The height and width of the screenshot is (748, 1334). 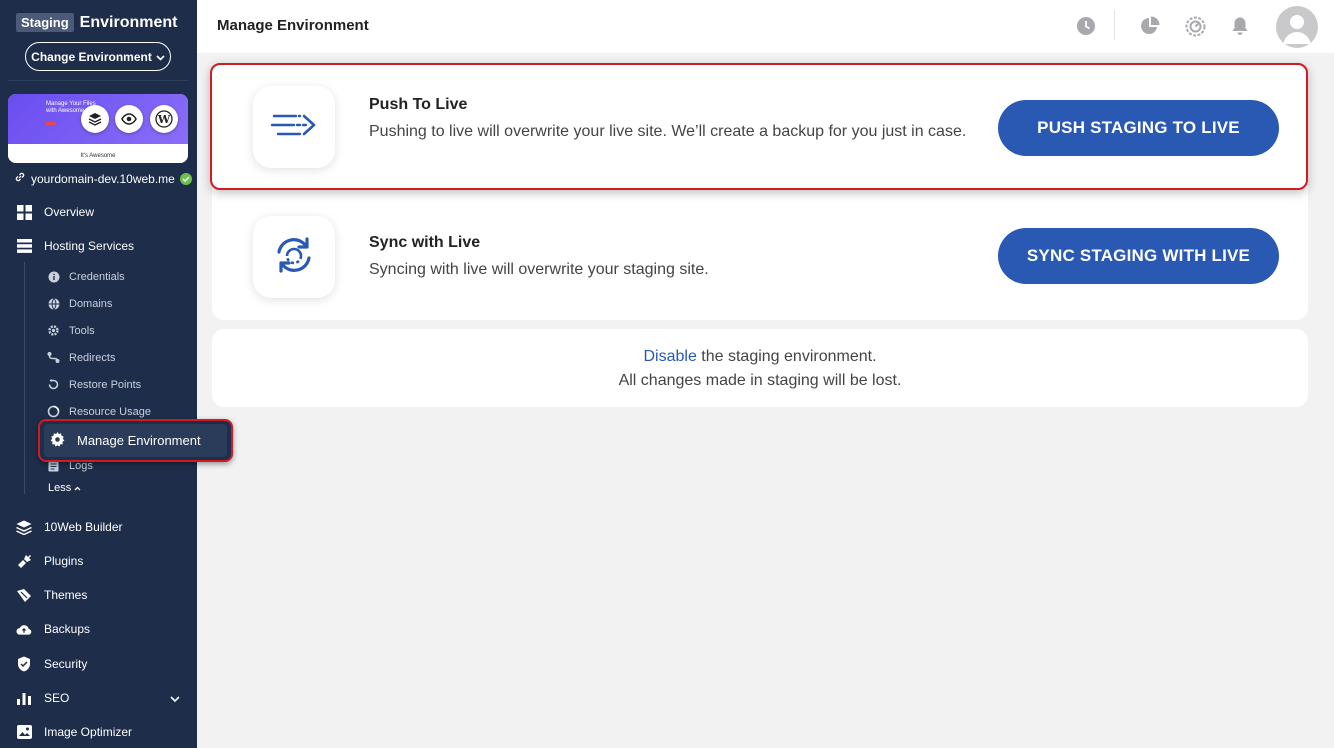 What do you see at coordinates (24, 212) in the screenshot?
I see `grid-icon` at bounding box center [24, 212].